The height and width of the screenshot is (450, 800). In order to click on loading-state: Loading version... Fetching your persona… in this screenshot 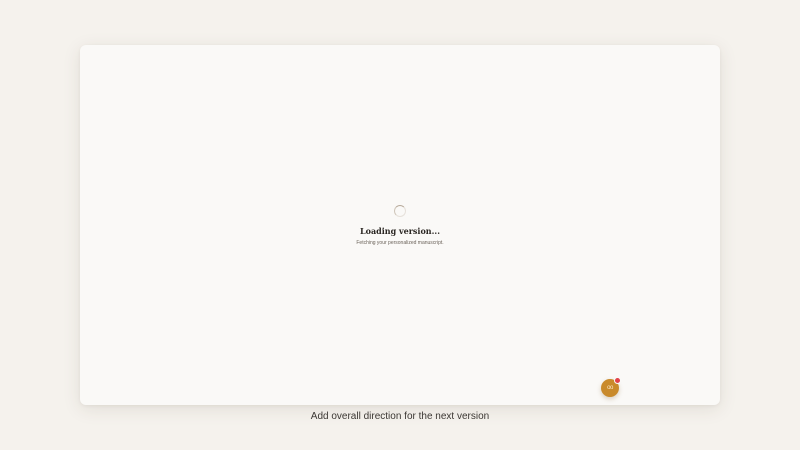, I will do `click(400, 226)`.